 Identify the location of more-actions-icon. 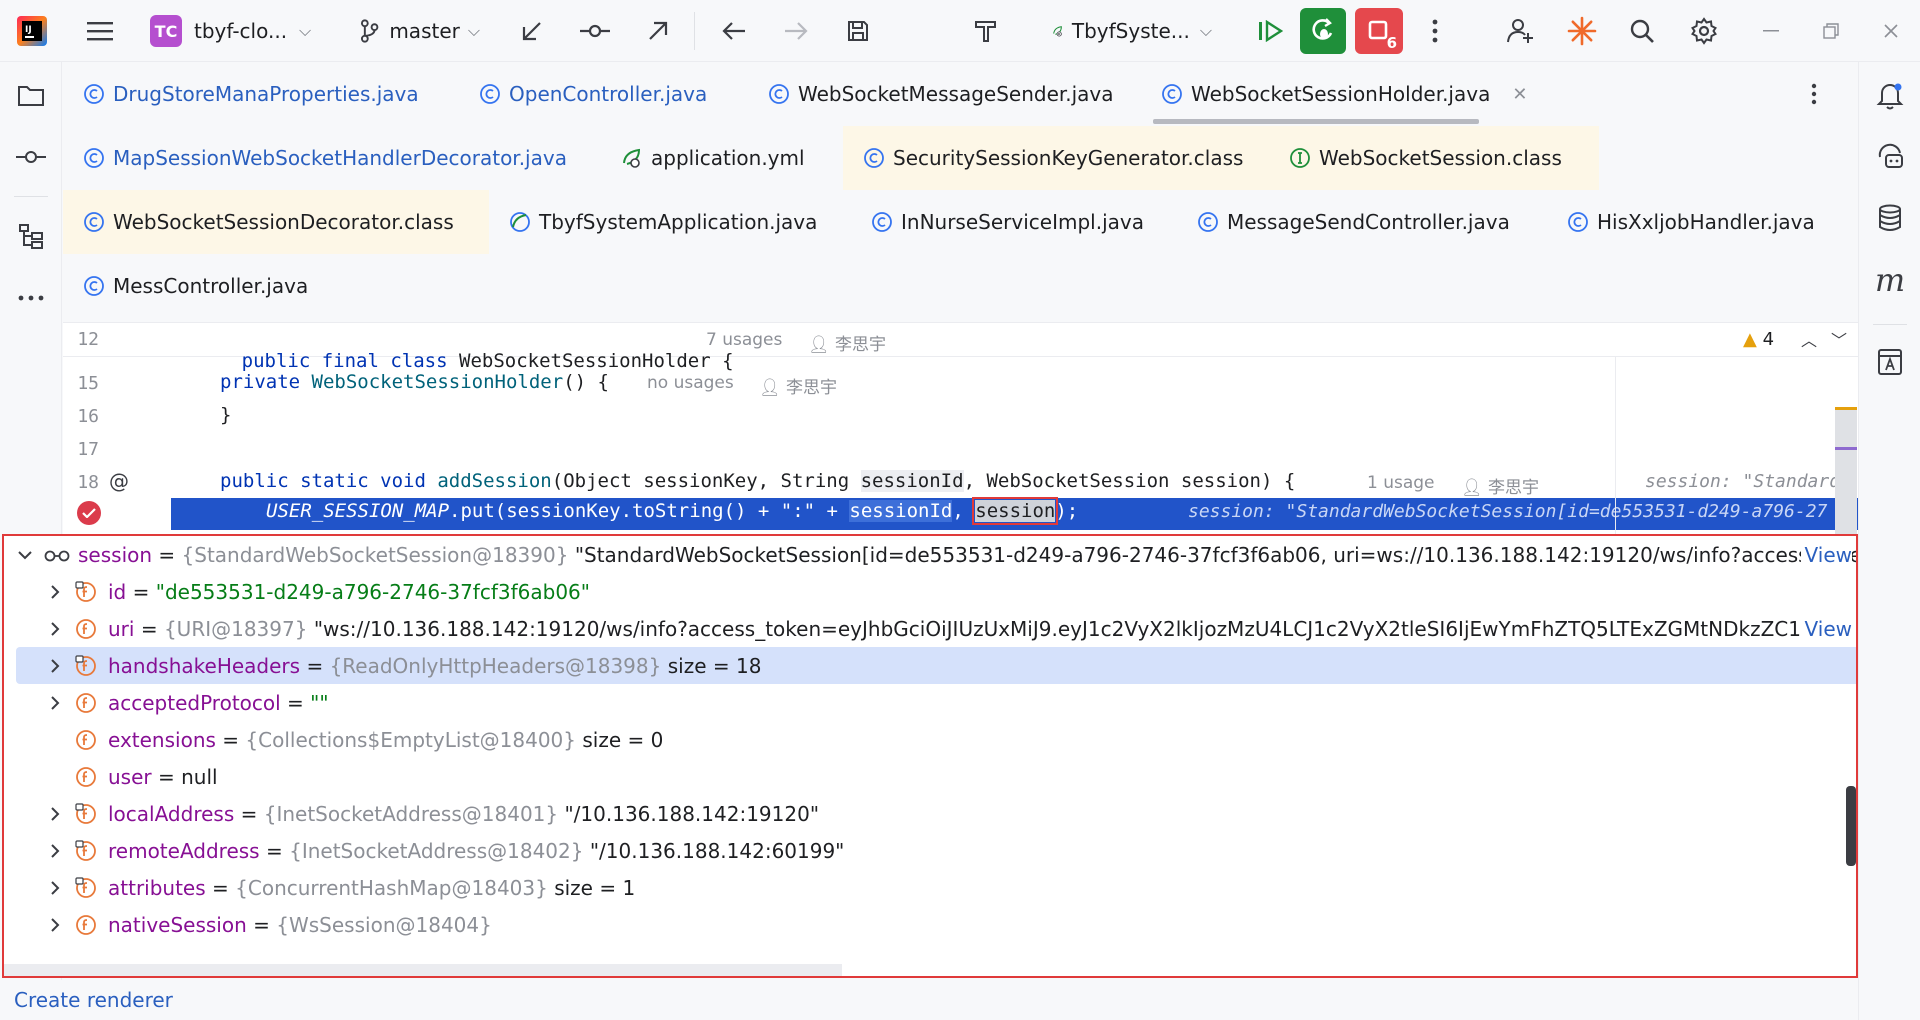
(1435, 31).